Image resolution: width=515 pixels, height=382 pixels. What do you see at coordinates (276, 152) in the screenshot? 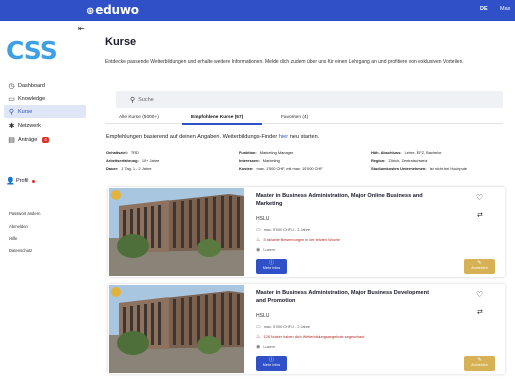
I see `filter-value: Marketing Manager` at bounding box center [276, 152].